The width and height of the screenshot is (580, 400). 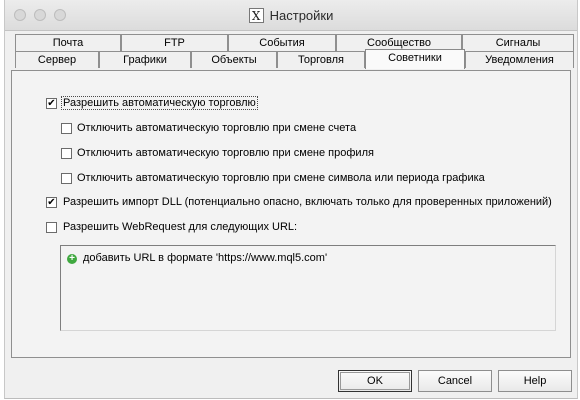 I want to click on app-icon: X, so click(x=256, y=15).